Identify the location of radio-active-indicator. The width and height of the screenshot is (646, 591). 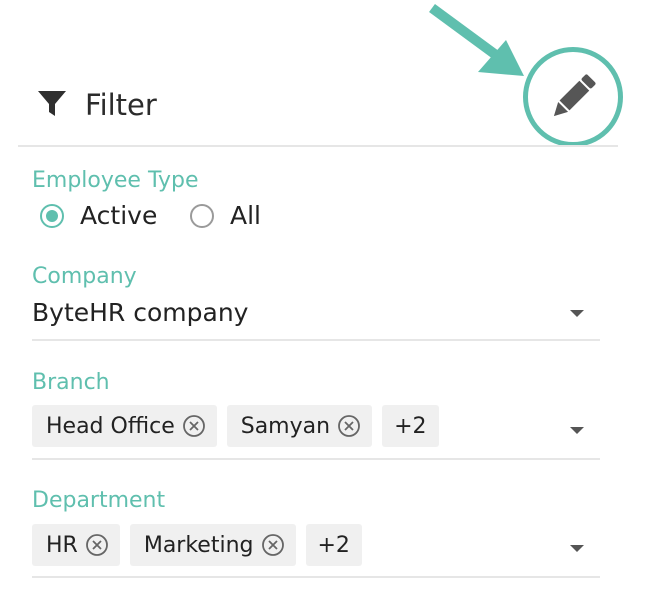
(52, 216).